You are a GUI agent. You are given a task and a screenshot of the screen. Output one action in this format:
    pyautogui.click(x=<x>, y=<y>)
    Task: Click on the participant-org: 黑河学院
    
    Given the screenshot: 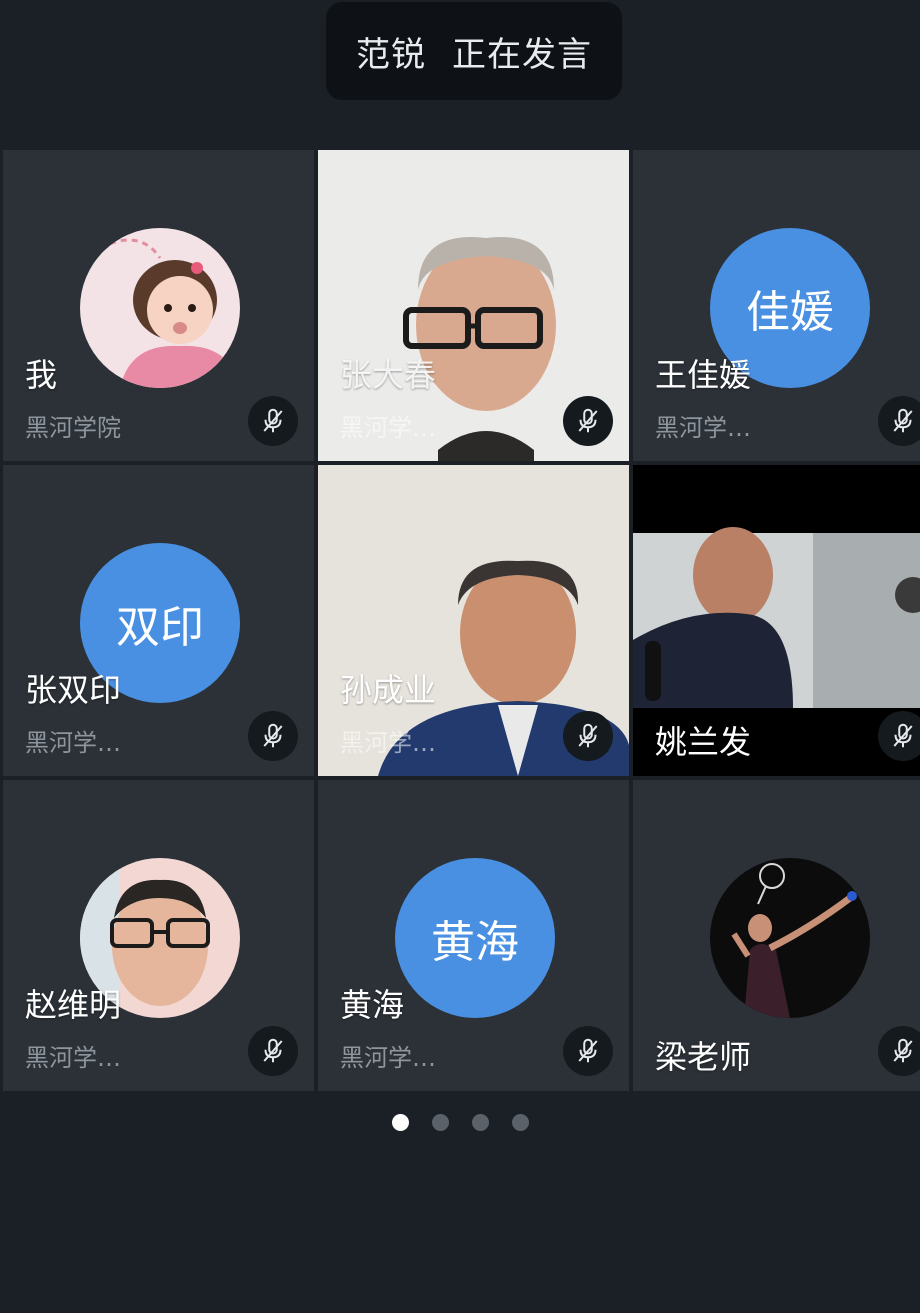 What is the action you would take?
    pyautogui.click(x=73, y=428)
    